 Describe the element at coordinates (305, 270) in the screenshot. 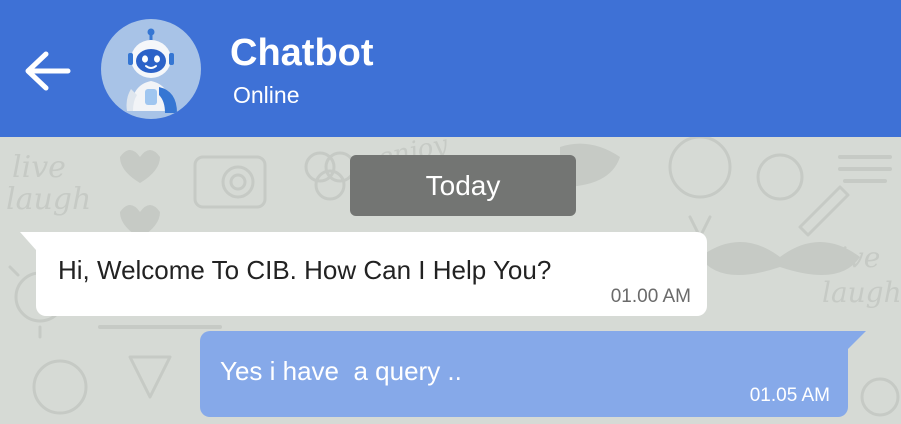

I see `message-text: Hi, Welcome To CIB. How Can I Help You?` at that location.